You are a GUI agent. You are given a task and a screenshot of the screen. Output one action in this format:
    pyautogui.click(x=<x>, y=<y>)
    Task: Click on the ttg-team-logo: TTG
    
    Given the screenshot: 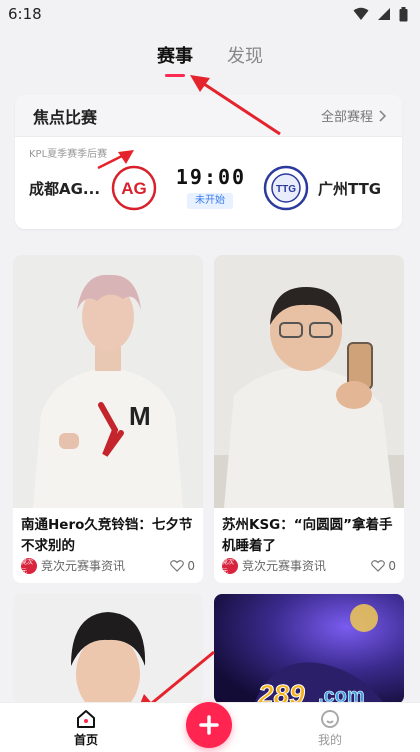 What is the action you would take?
    pyautogui.click(x=286, y=188)
    